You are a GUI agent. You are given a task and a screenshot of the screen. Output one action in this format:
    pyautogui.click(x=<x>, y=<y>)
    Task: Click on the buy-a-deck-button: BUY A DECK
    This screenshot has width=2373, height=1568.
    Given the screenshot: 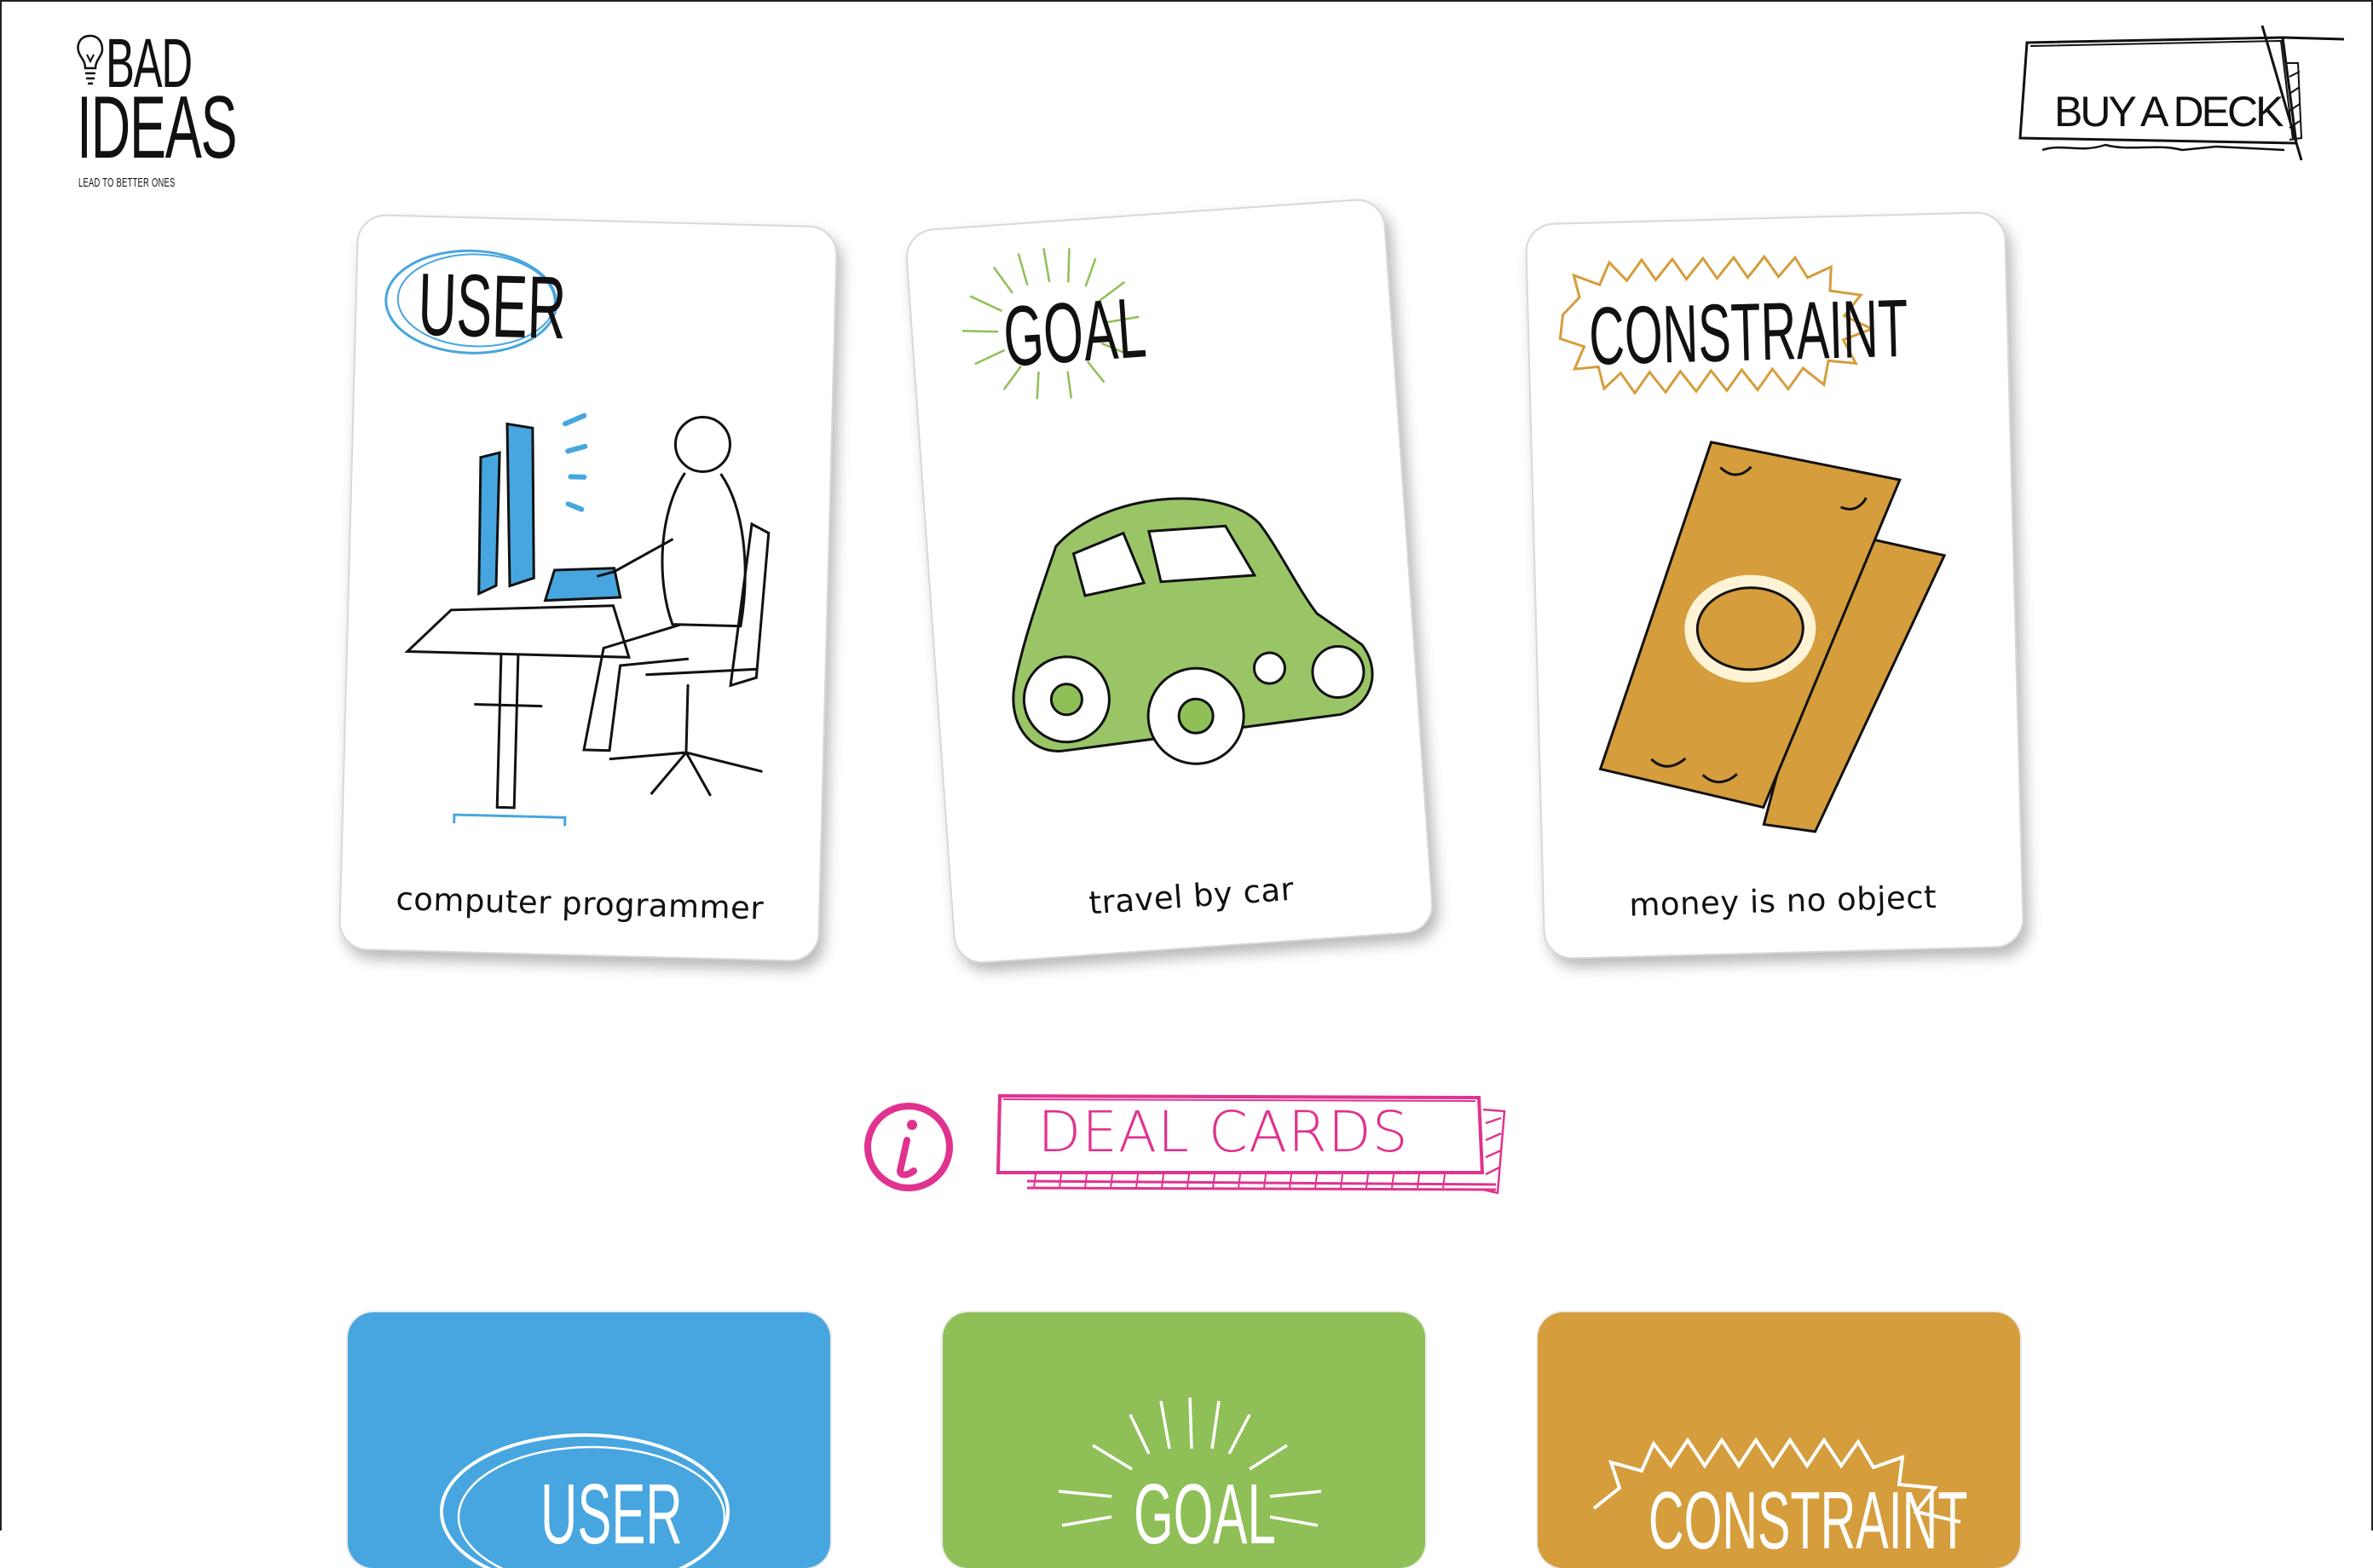 What is the action you would take?
    pyautogui.click(x=2182, y=98)
    